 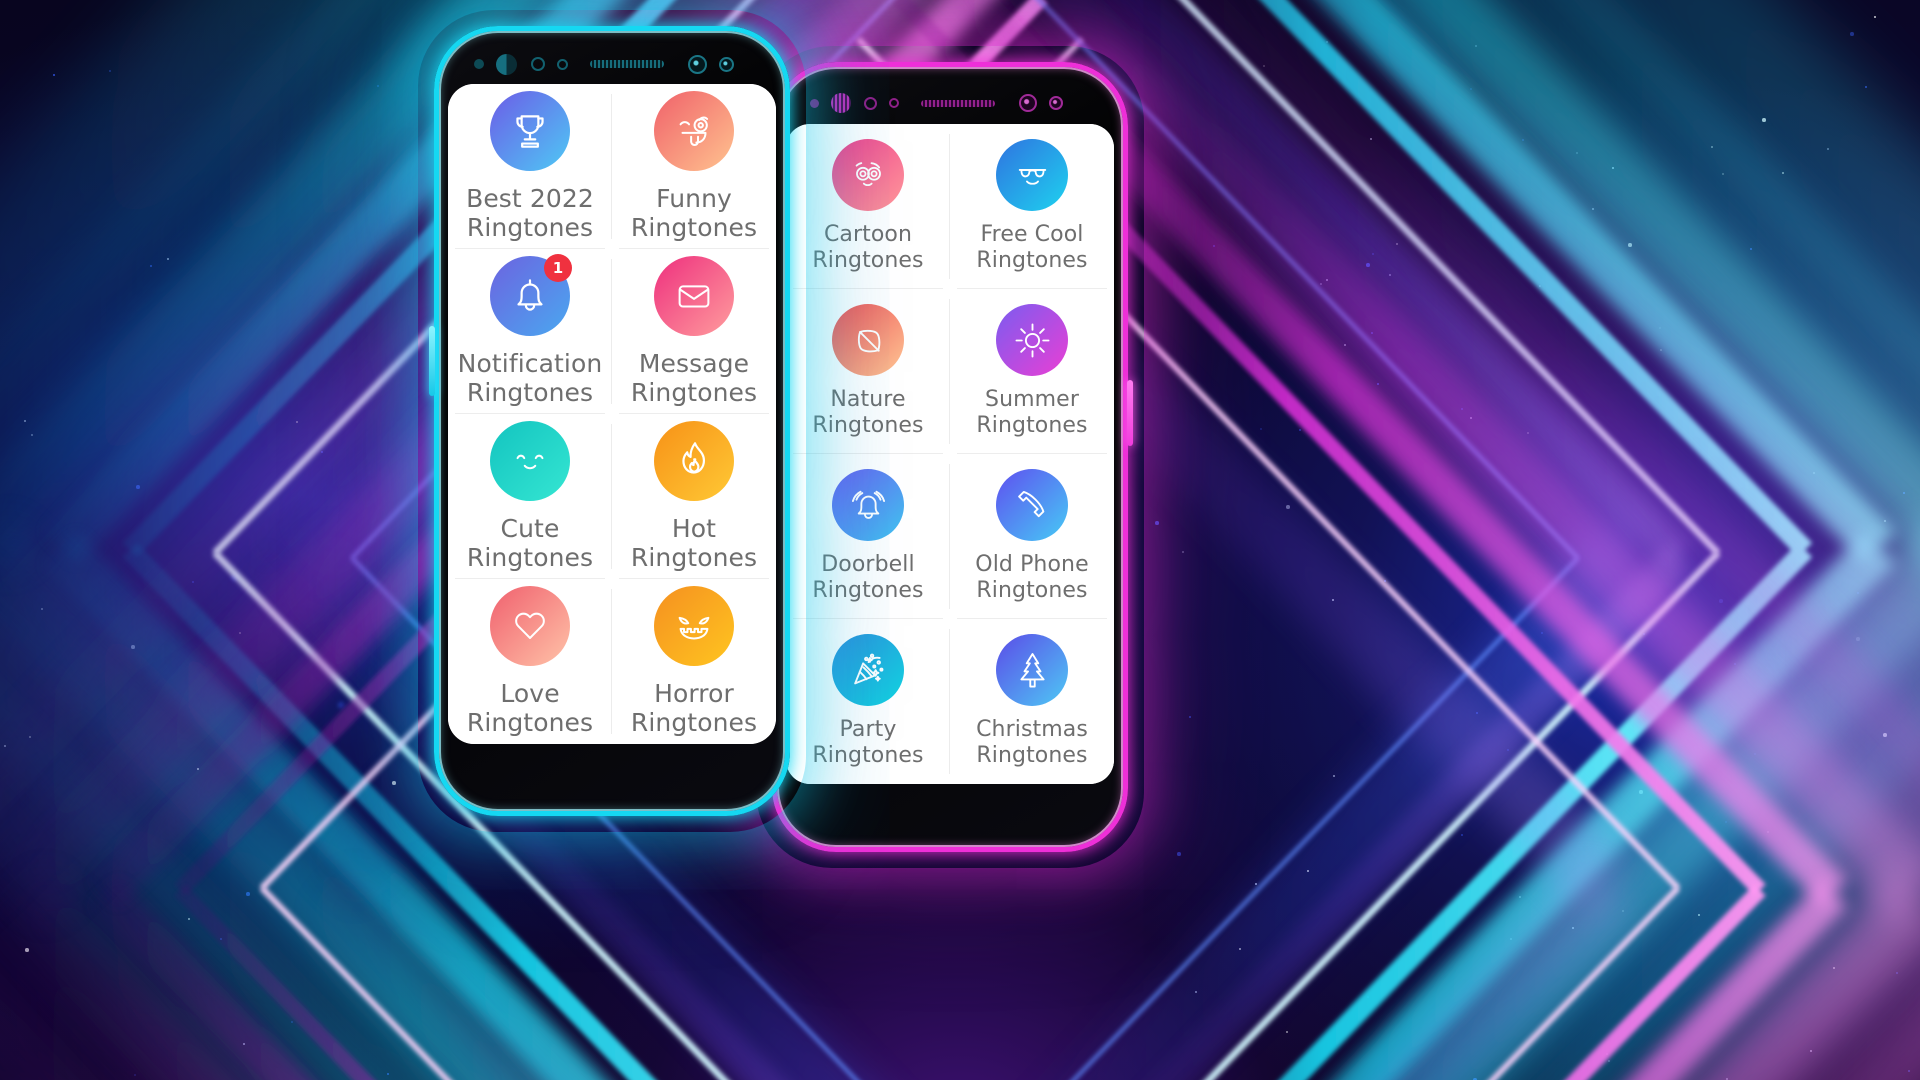 What do you see at coordinates (558, 268) in the screenshot?
I see `notification-badge: 1` at bounding box center [558, 268].